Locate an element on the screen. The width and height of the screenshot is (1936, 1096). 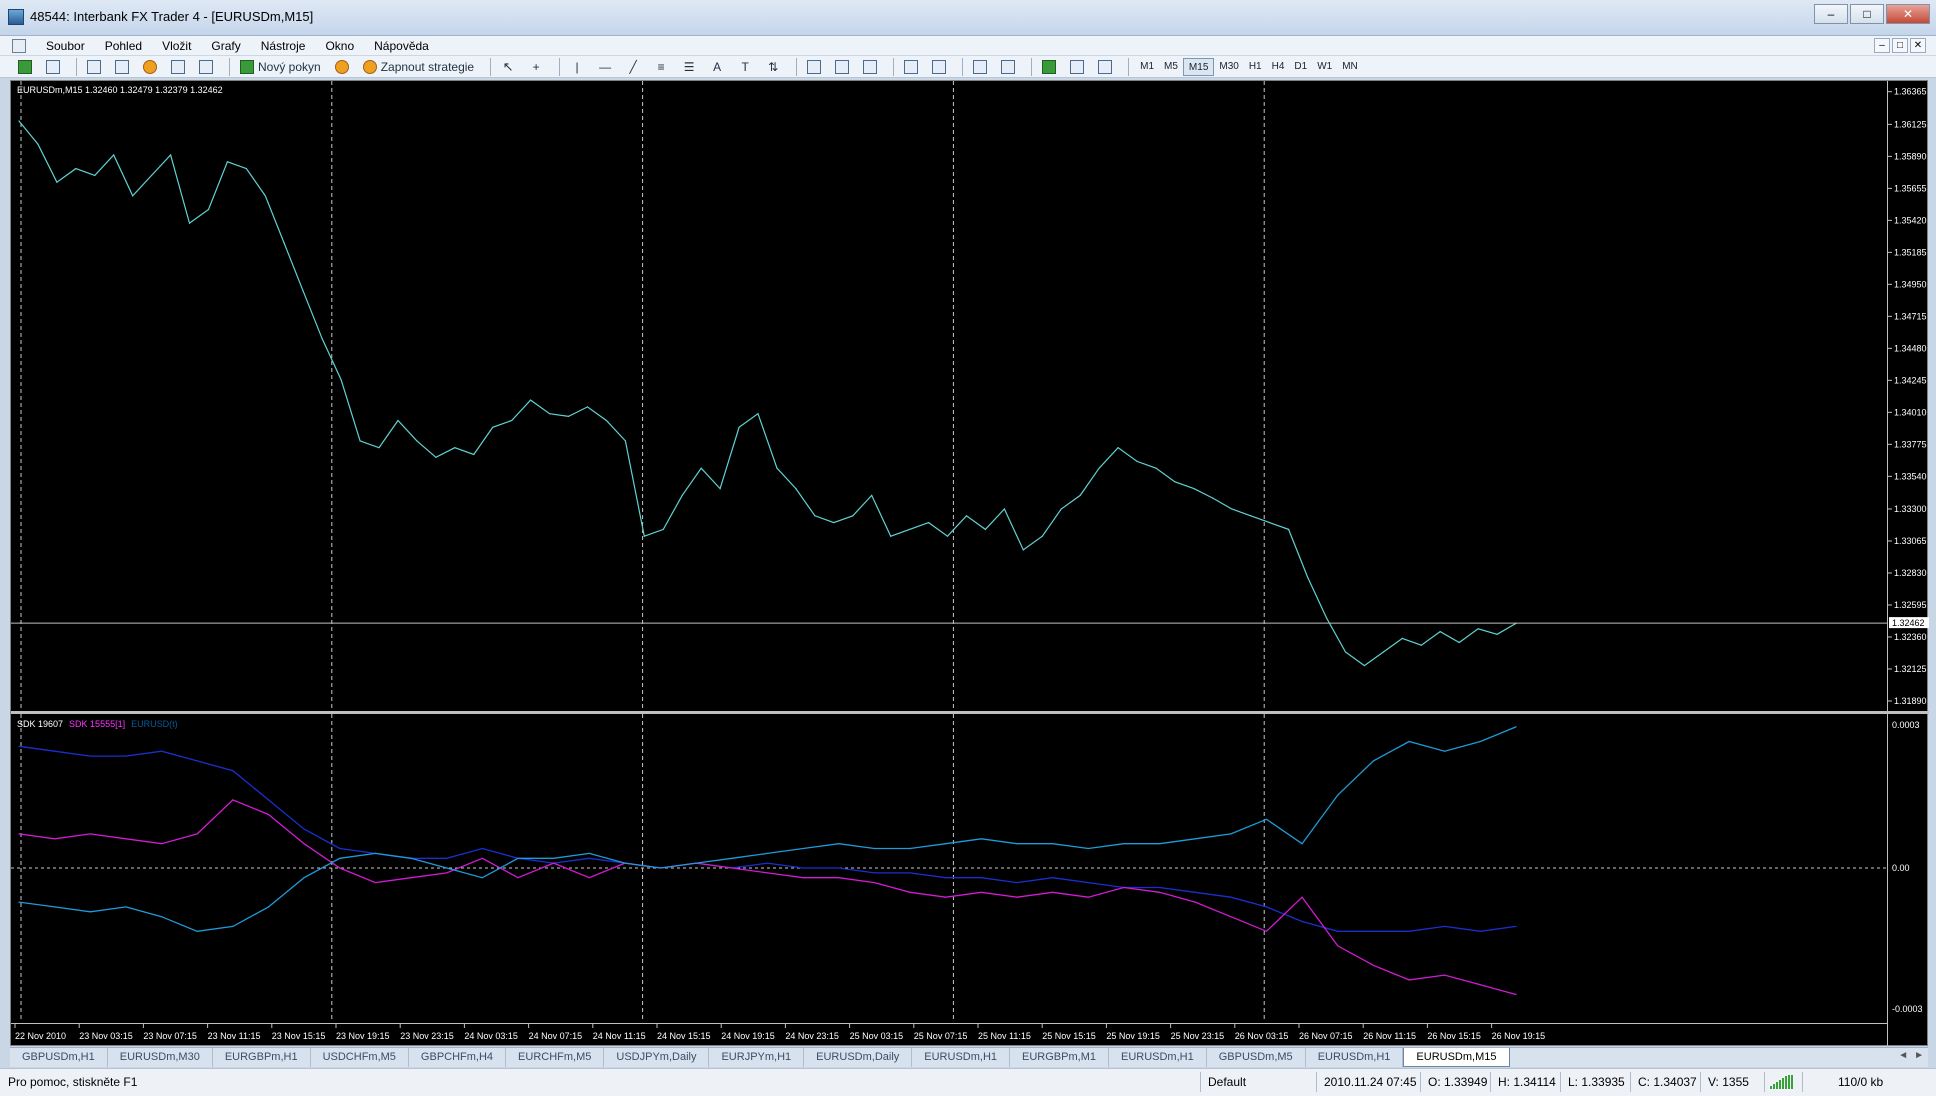
period-button-d1: D1 is located at coordinates (1300, 67).